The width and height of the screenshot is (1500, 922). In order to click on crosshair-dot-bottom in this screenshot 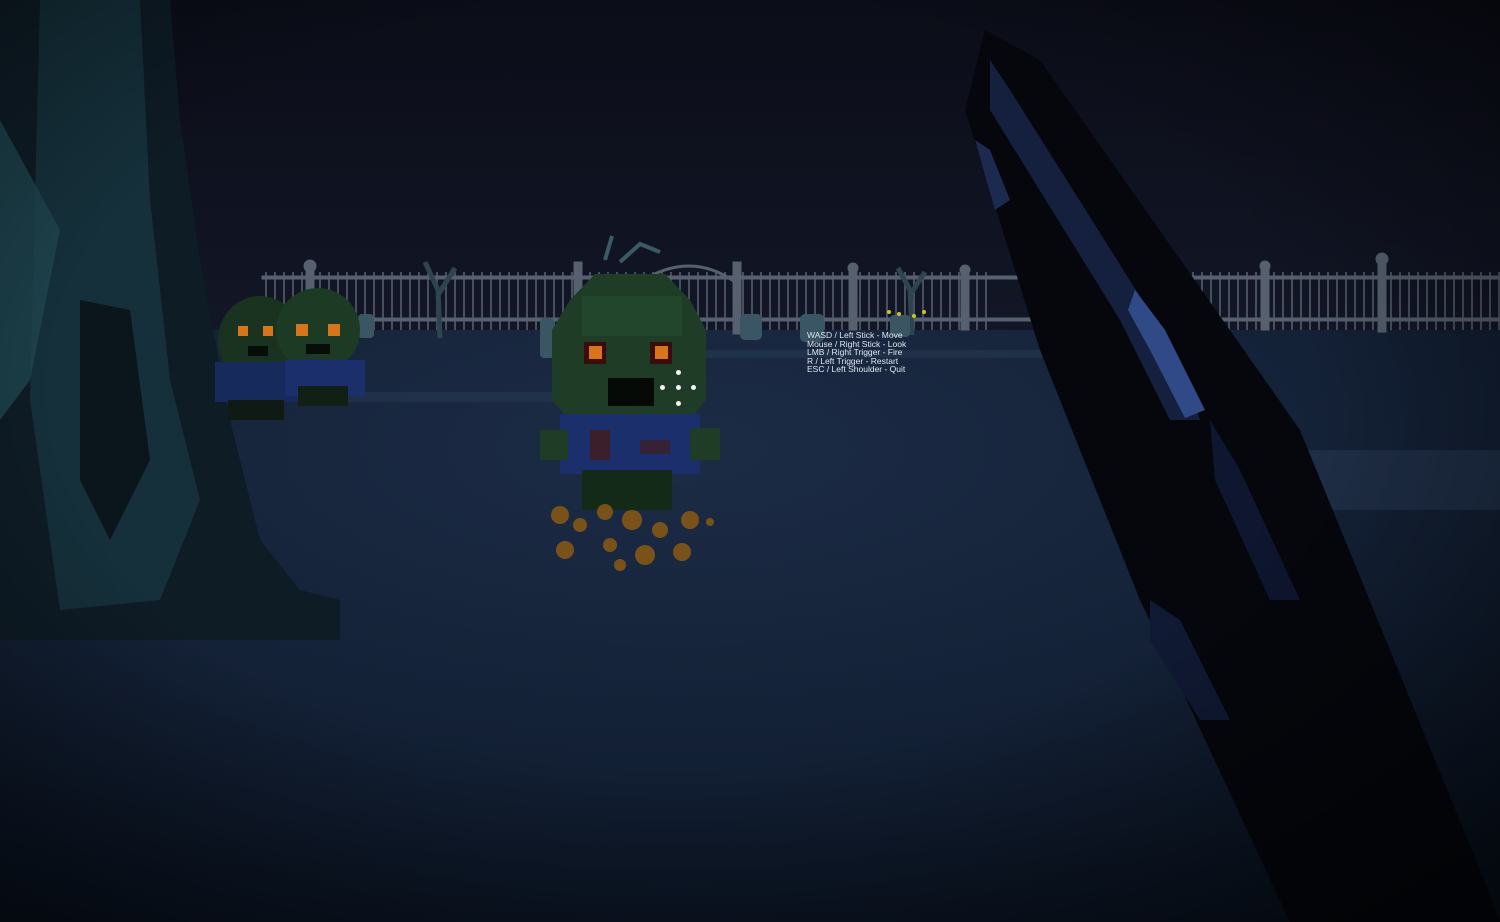, I will do `click(678, 403)`.